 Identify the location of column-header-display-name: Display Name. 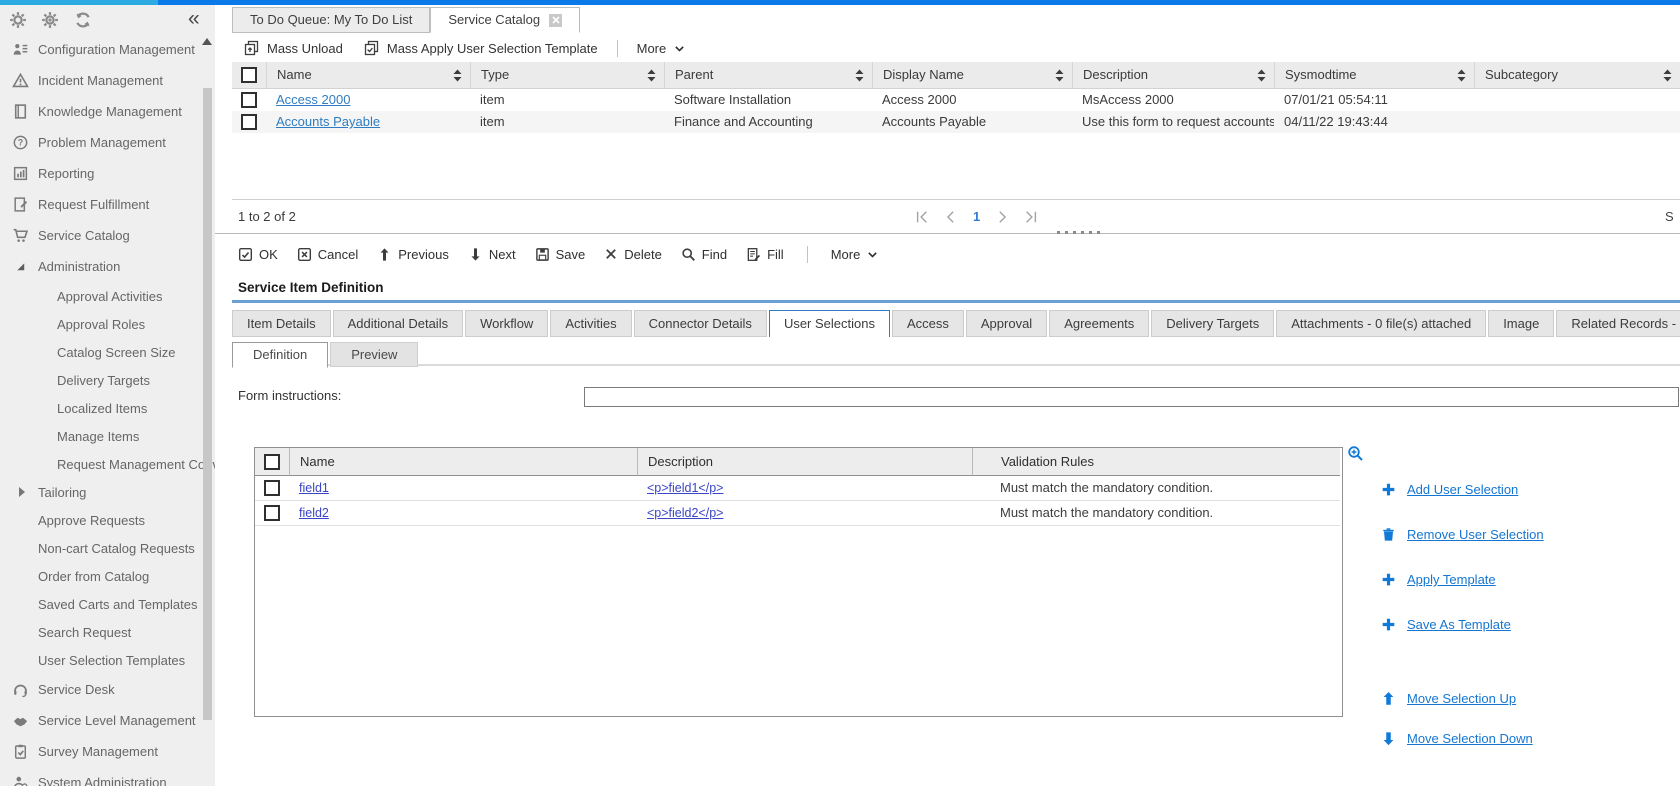
(972, 75).